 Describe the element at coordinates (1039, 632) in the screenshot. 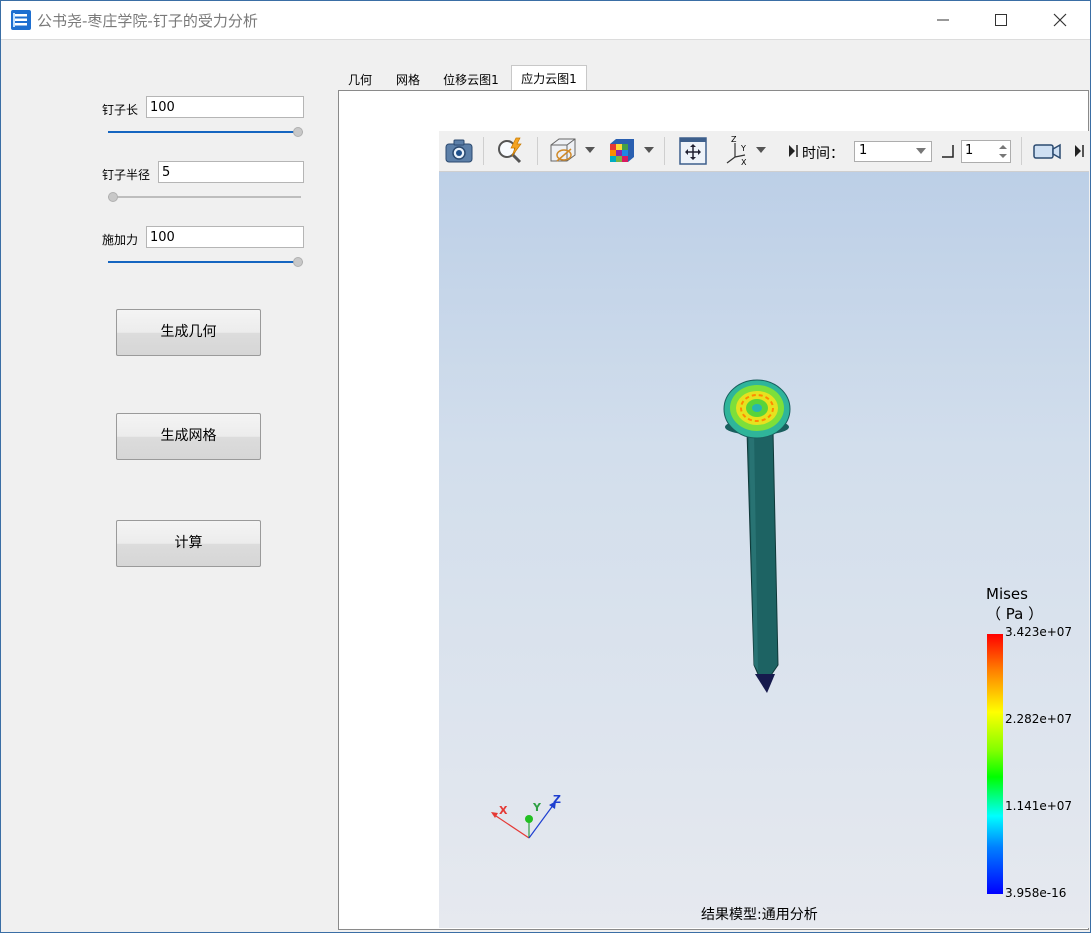

I see `legend-max-value: 3.423e+07` at that location.